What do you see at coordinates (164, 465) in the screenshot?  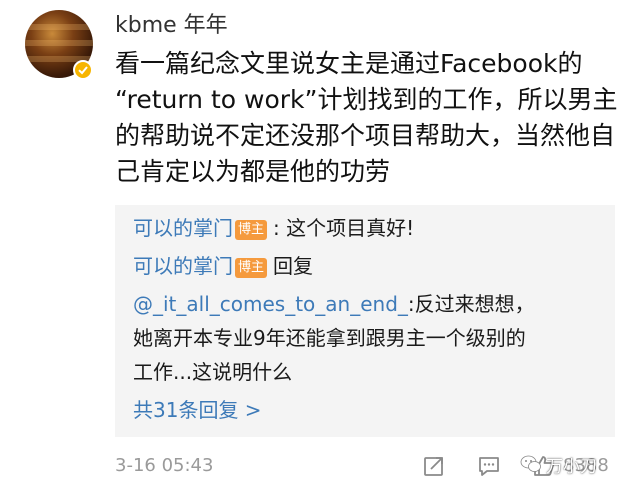 I see `post-timestamp: 3-16 05:43` at bounding box center [164, 465].